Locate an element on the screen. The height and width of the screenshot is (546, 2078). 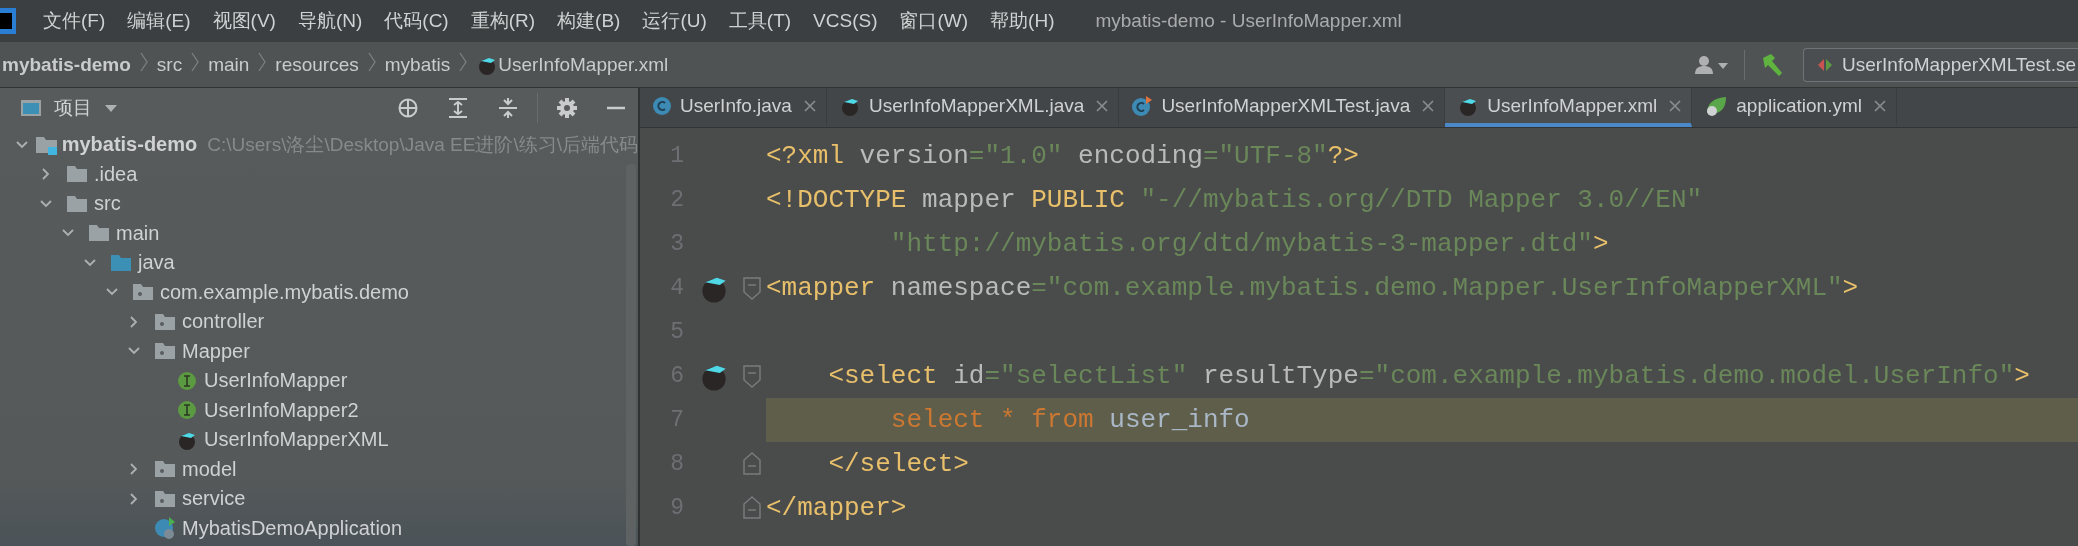
tree-item-label: src is located at coordinates (107, 204).